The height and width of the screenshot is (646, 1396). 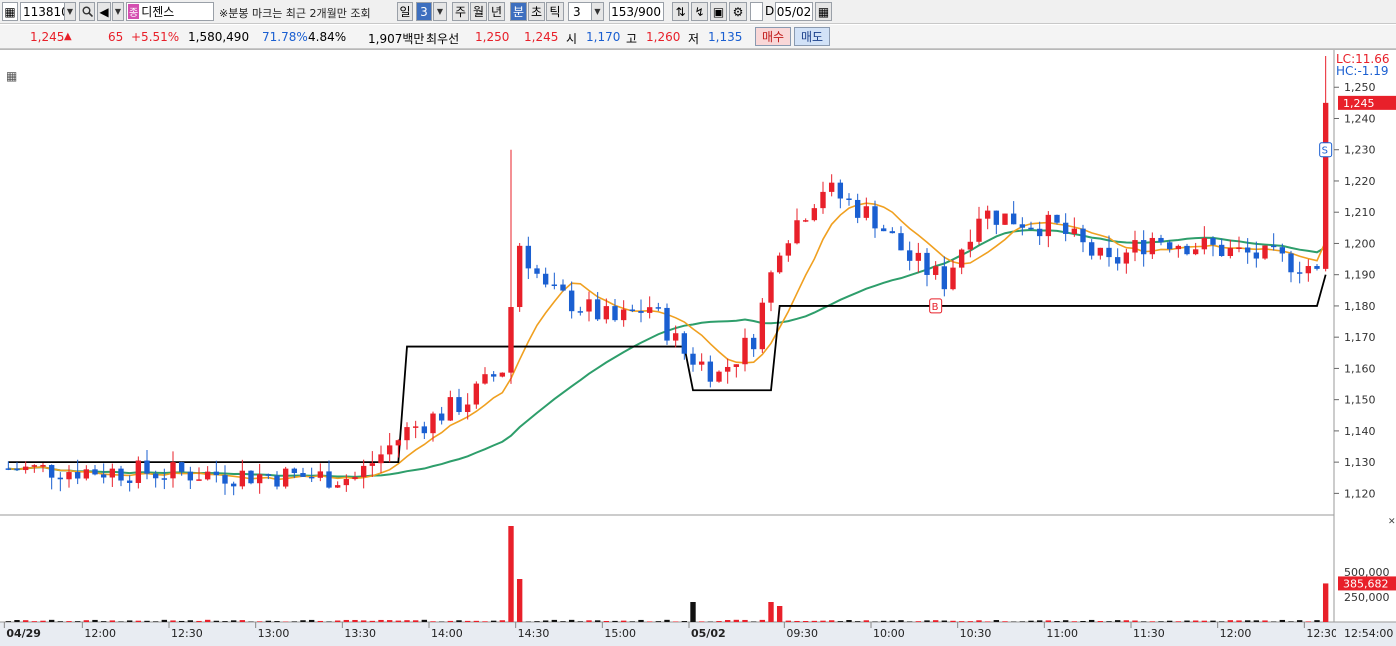 I want to click on second-button: 초, so click(x=536, y=11).